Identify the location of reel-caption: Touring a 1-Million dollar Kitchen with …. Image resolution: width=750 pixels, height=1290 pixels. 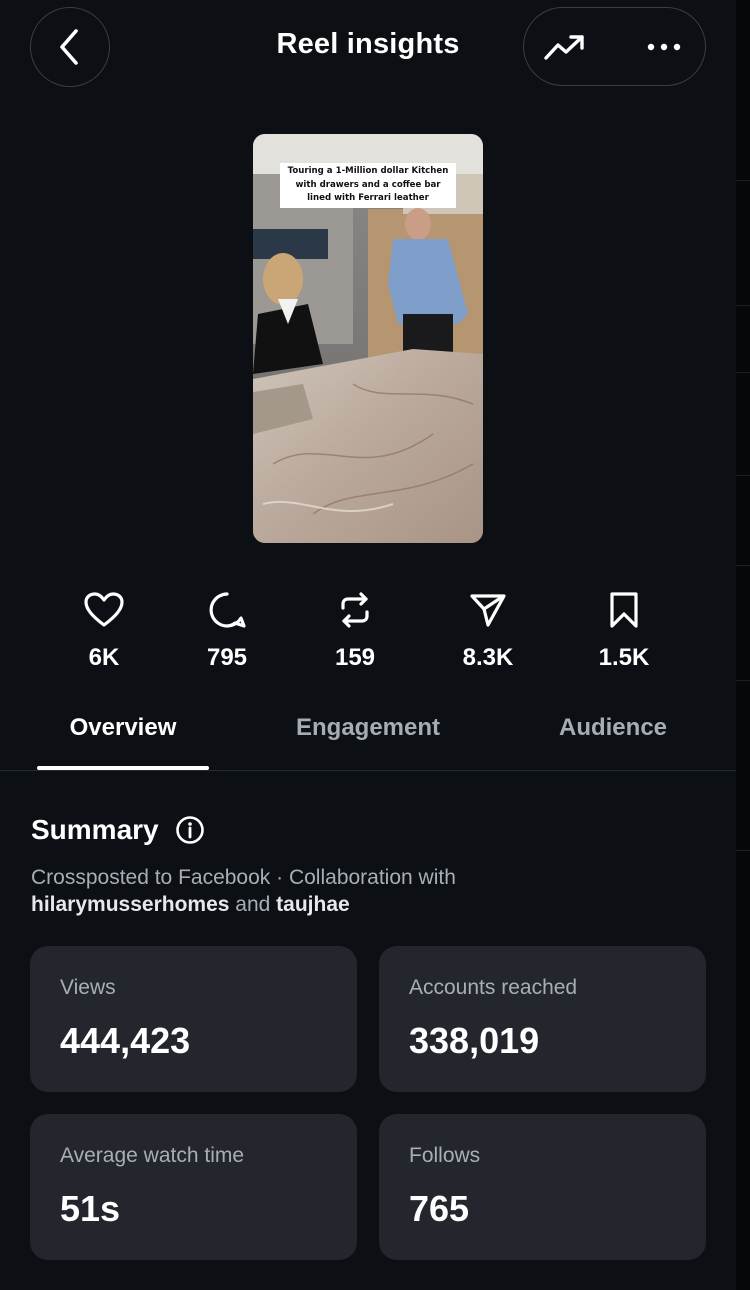
(368, 185).